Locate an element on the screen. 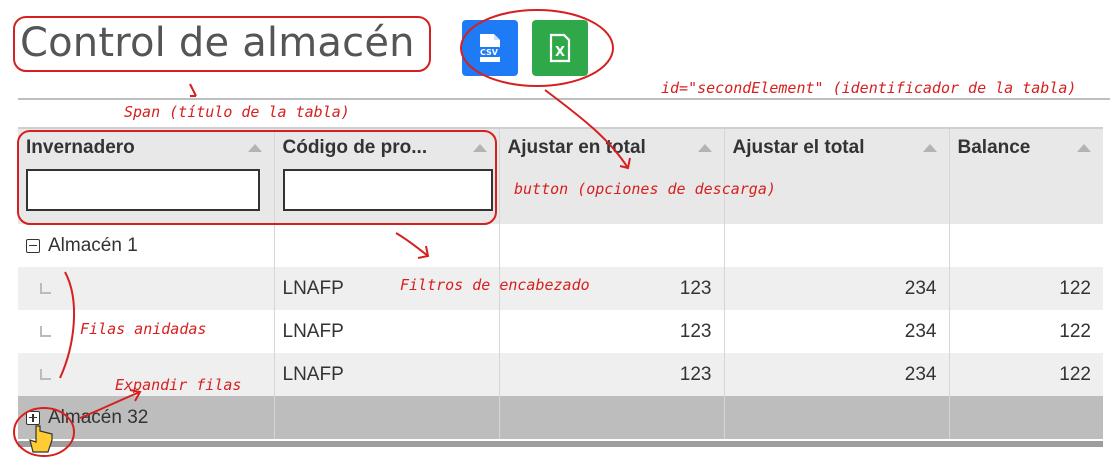 The width and height of the screenshot is (1120, 471). group-row: Almacén 1 is located at coordinates (560, 245).